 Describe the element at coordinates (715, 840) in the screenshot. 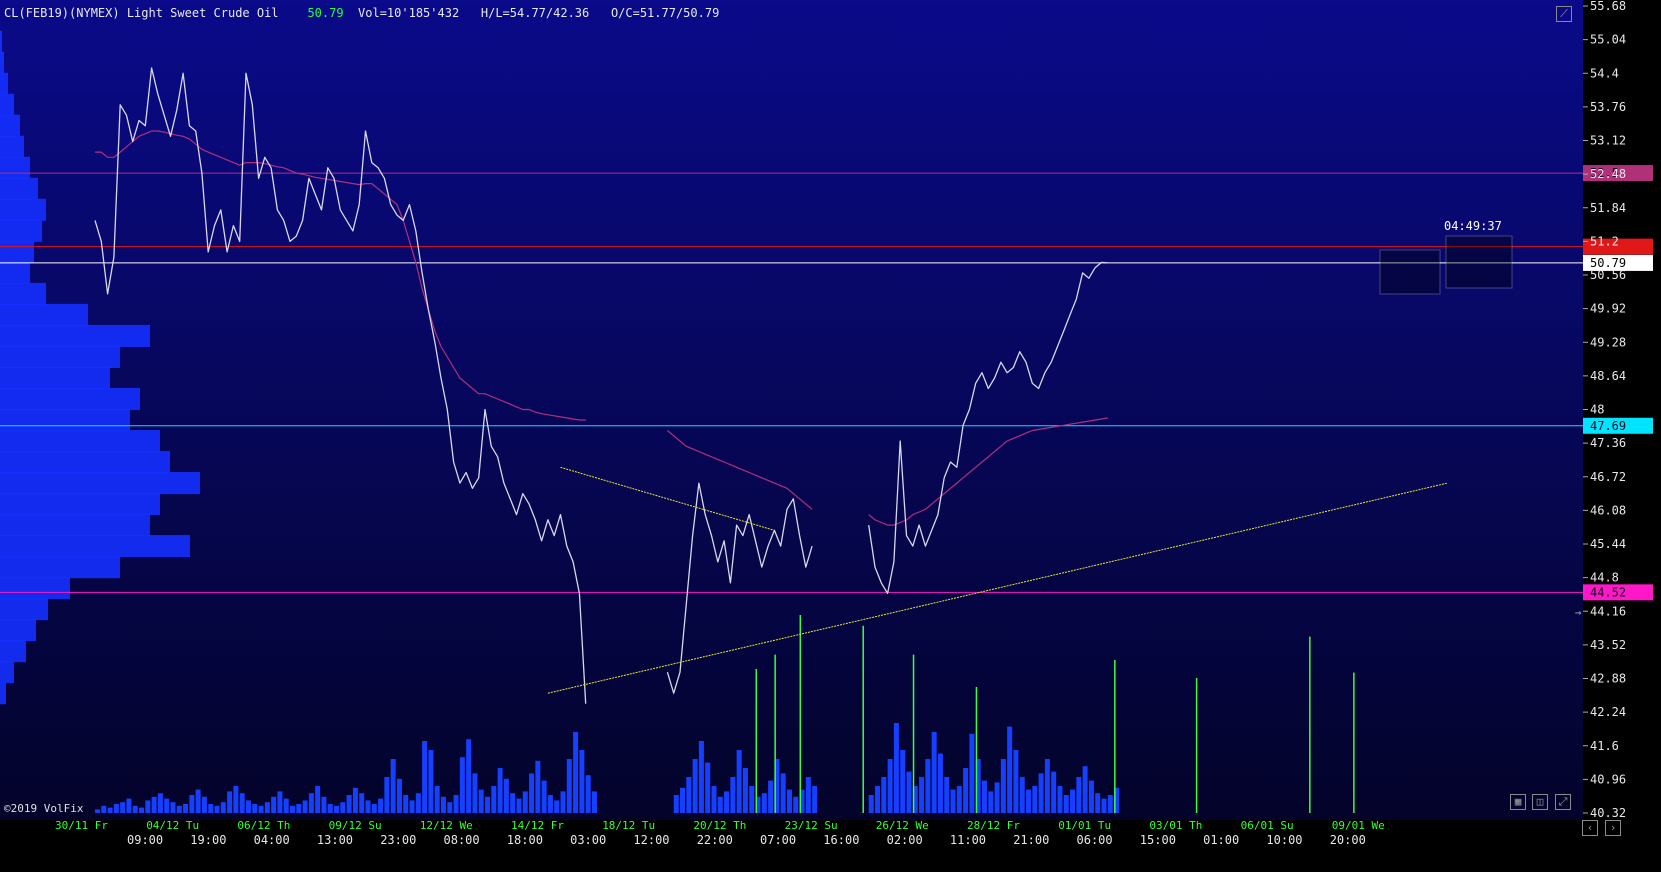

I see `x-time-label: 22:00` at that location.